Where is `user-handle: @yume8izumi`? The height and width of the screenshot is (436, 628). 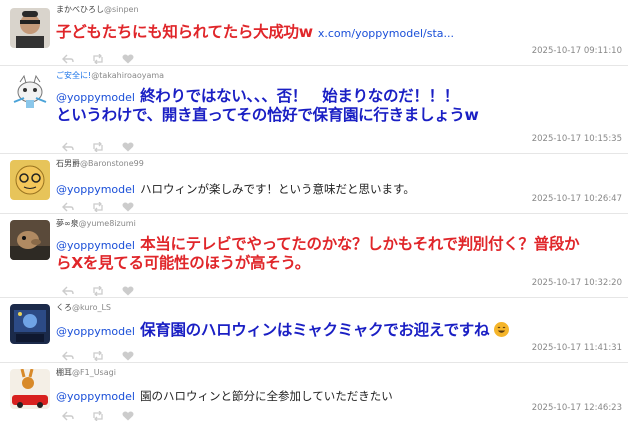 user-handle: @yume8izumi is located at coordinates (107, 223).